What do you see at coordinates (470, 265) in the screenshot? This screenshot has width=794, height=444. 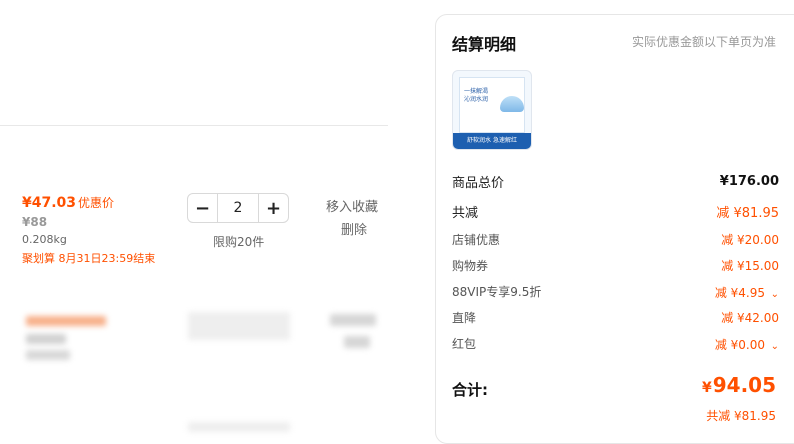 I see `row-label: 购物券` at bounding box center [470, 265].